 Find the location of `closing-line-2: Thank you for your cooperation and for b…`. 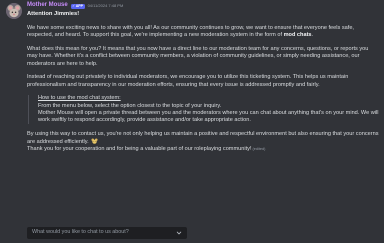

closing-line-2: Thank you for your cooperation and for b… is located at coordinates (139, 149).